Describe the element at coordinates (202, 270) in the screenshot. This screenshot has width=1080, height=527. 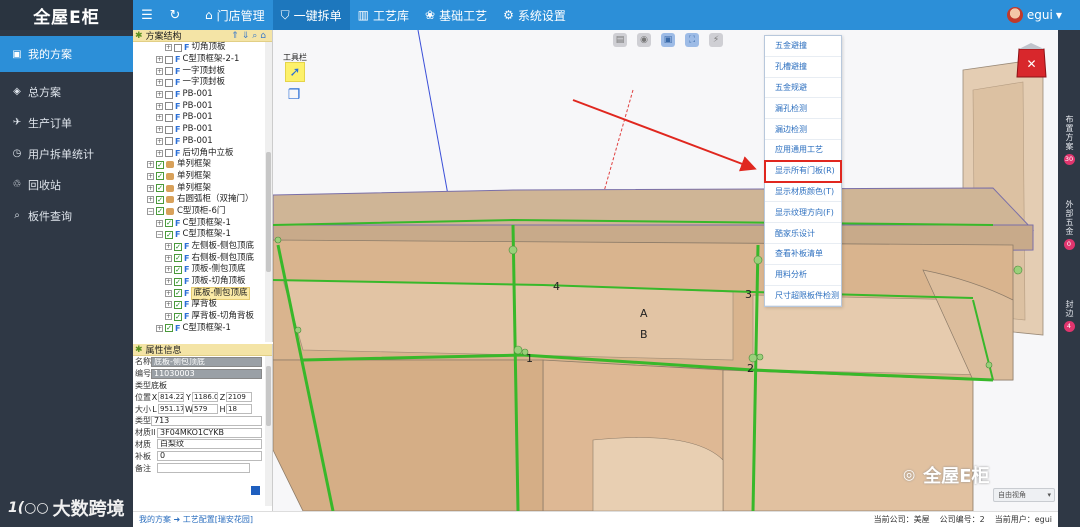
I see `tree-row: + ✓ F 顶板-侧包顶底` at that location.